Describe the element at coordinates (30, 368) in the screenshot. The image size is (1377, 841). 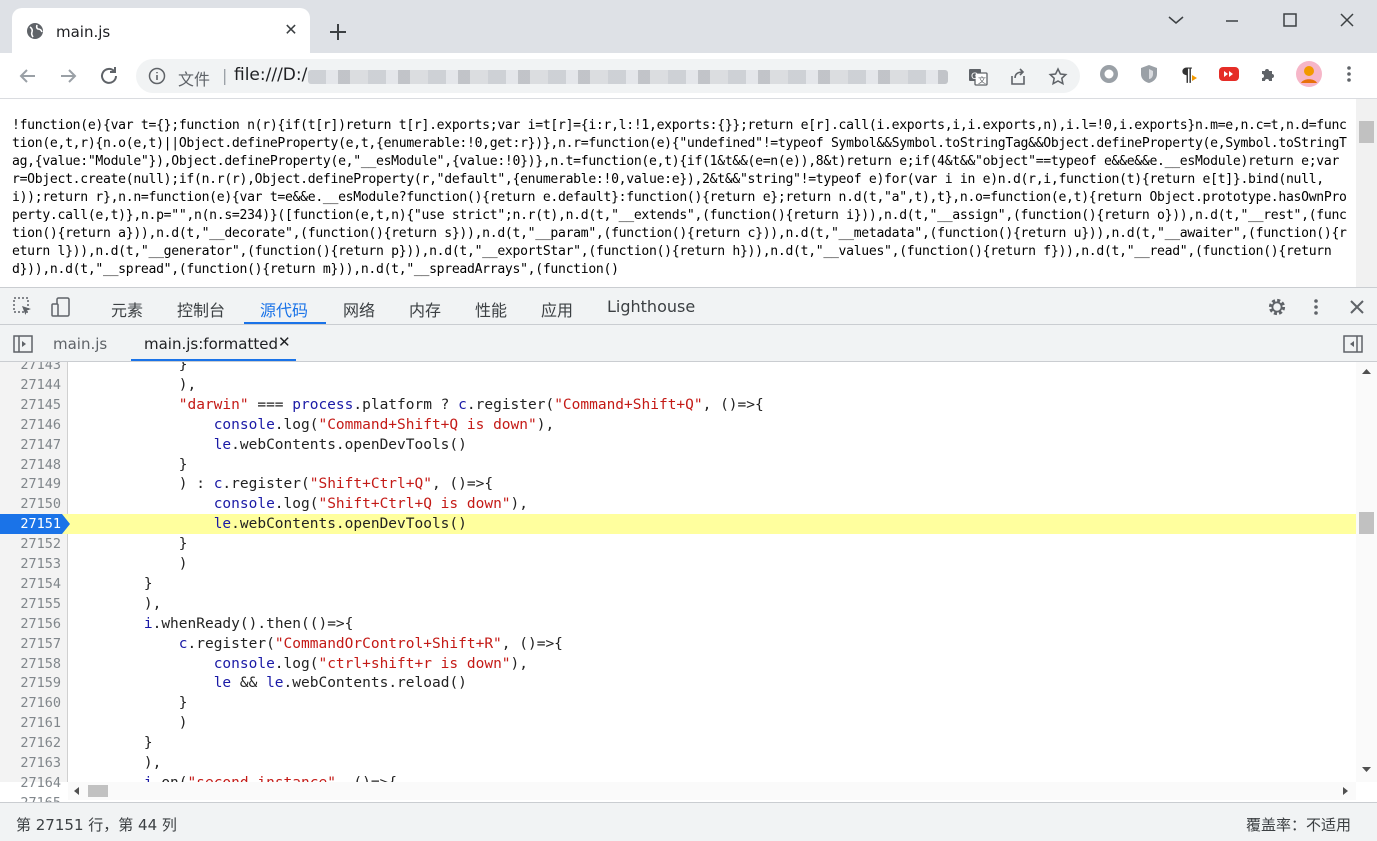
I see `line-number: 27143` at that location.